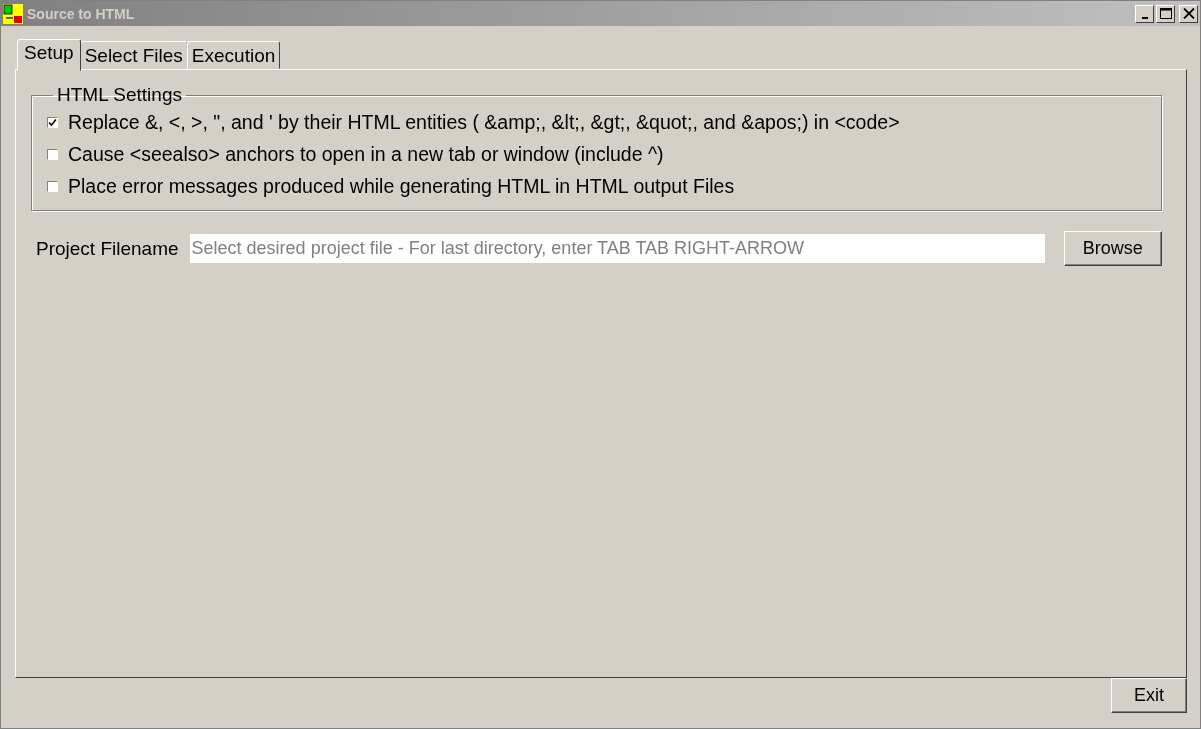 The height and width of the screenshot is (729, 1201). I want to click on close-icon, so click(1188, 13).